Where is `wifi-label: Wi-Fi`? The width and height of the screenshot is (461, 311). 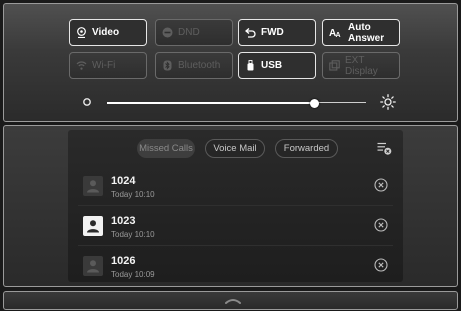
wifi-label: Wi-Fi is located at coordinates (104, 65).